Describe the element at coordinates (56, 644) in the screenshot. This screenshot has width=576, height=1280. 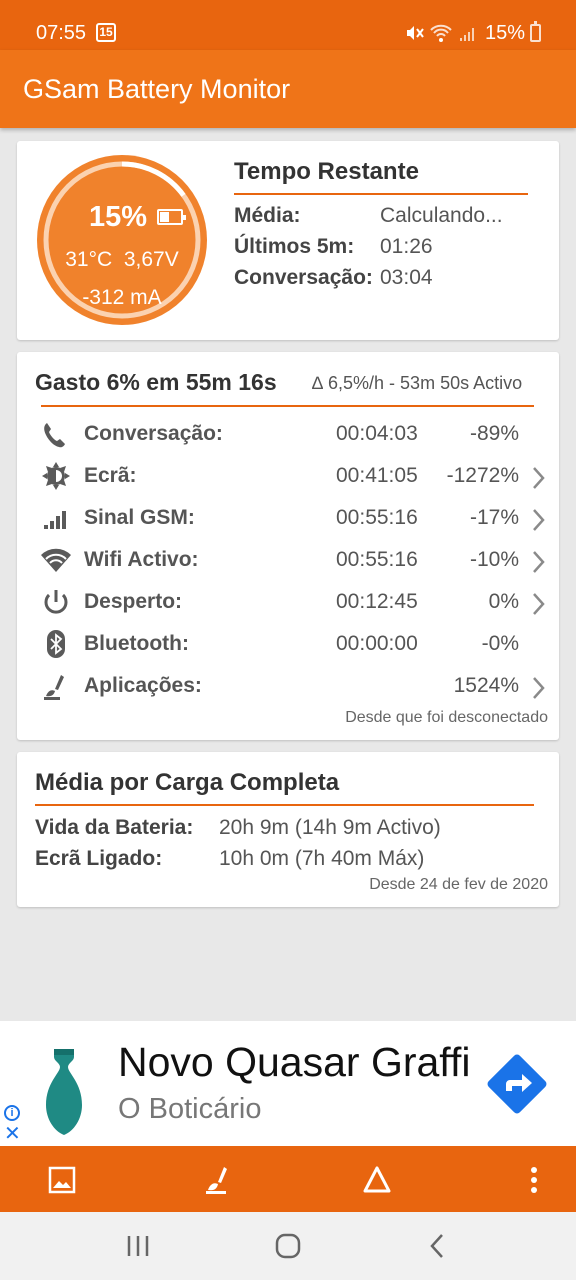
I see `bluetooth-icon` at that location.